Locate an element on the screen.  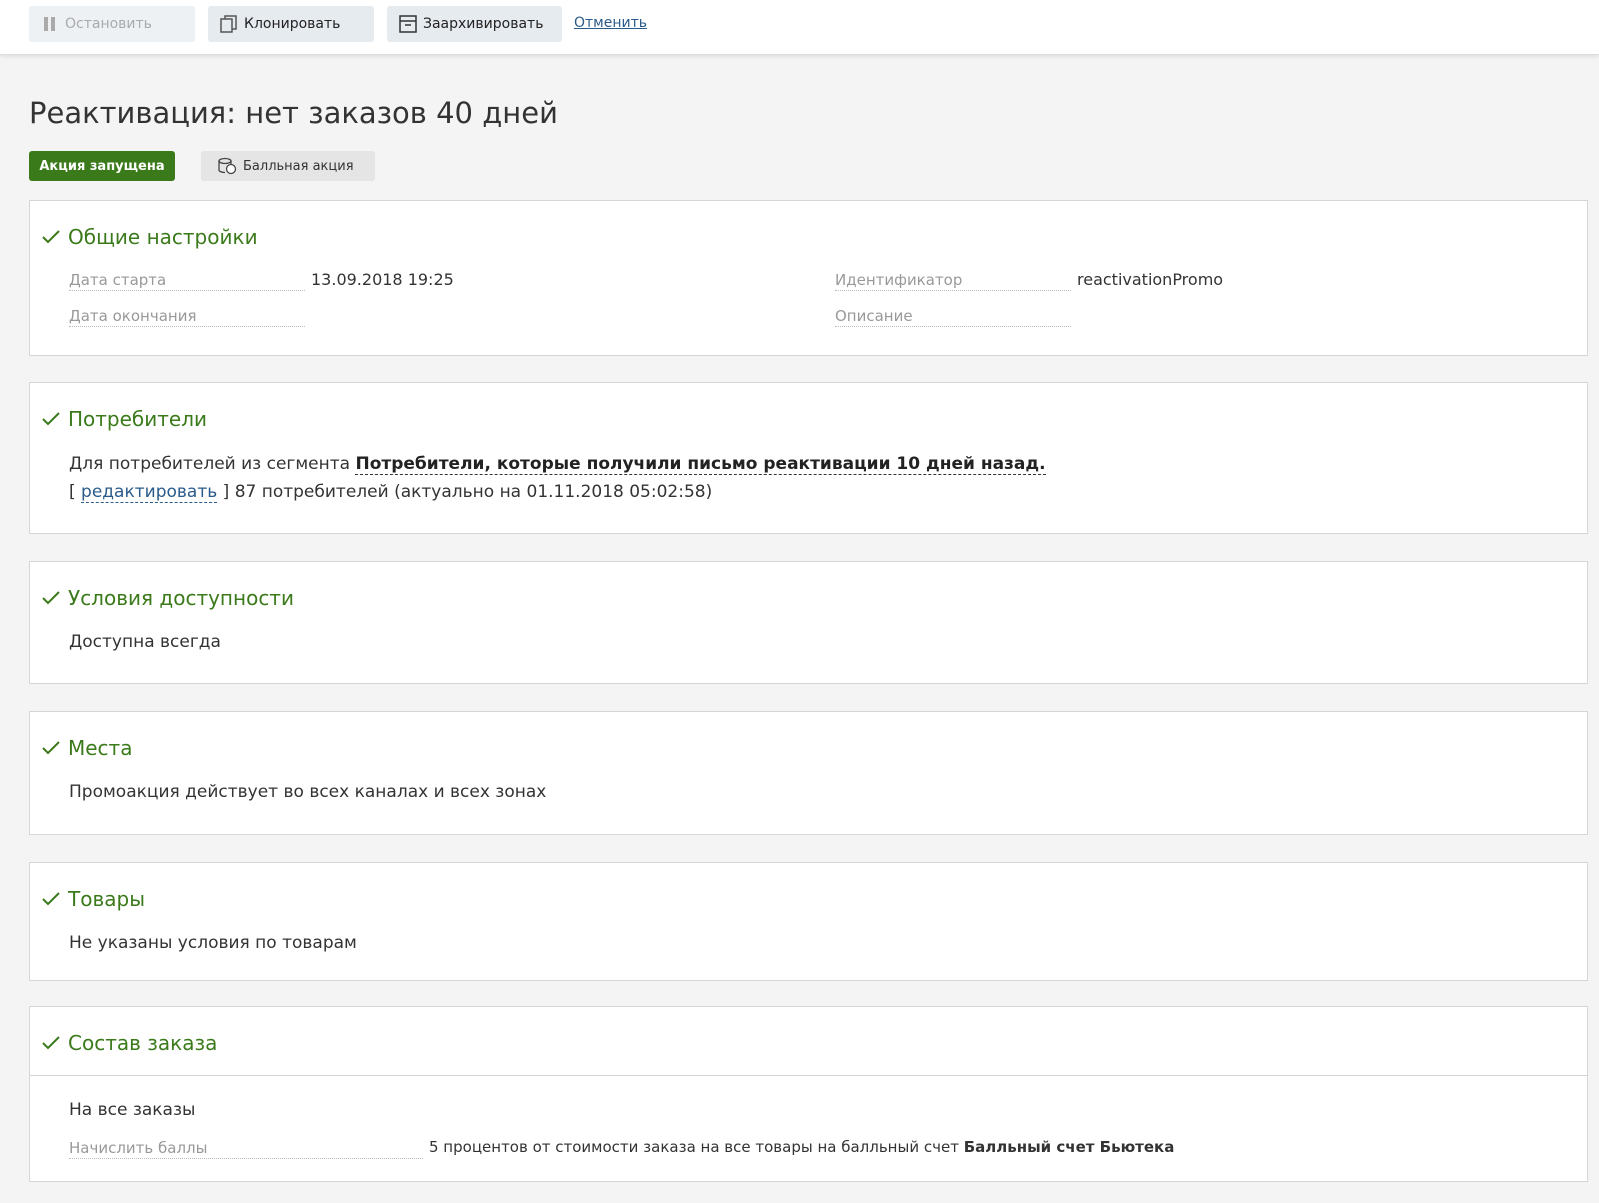
order-text: На все заказы is located at coordinates (132, 1110).